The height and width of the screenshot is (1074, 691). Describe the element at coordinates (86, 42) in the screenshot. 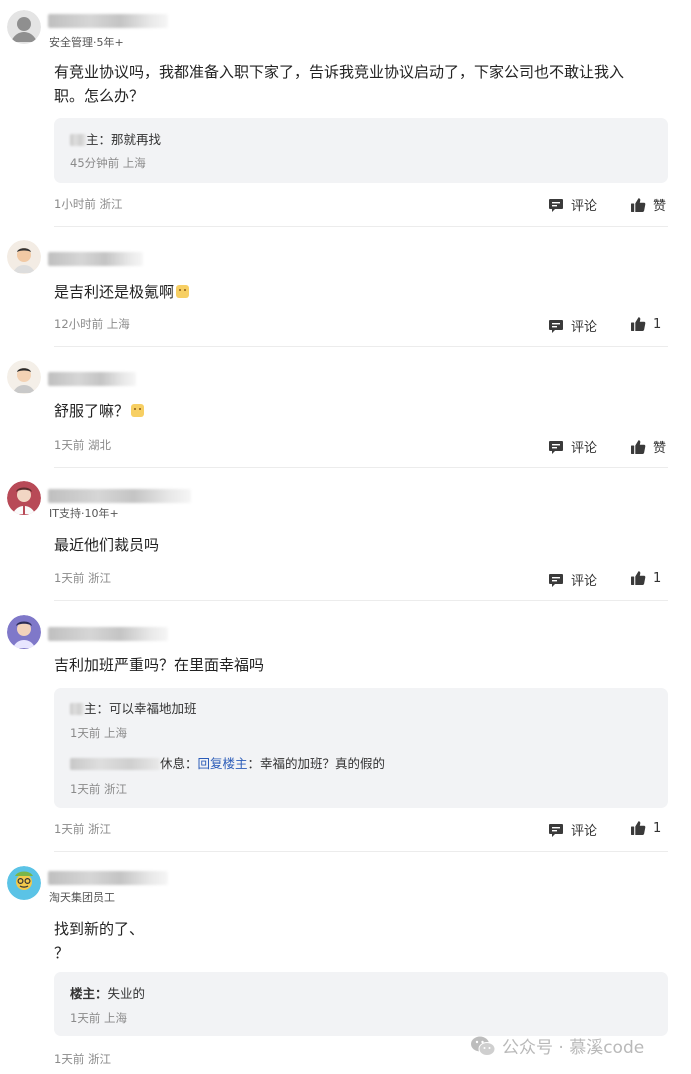

I see `author-tag: 安全管理·5年+` at that location.